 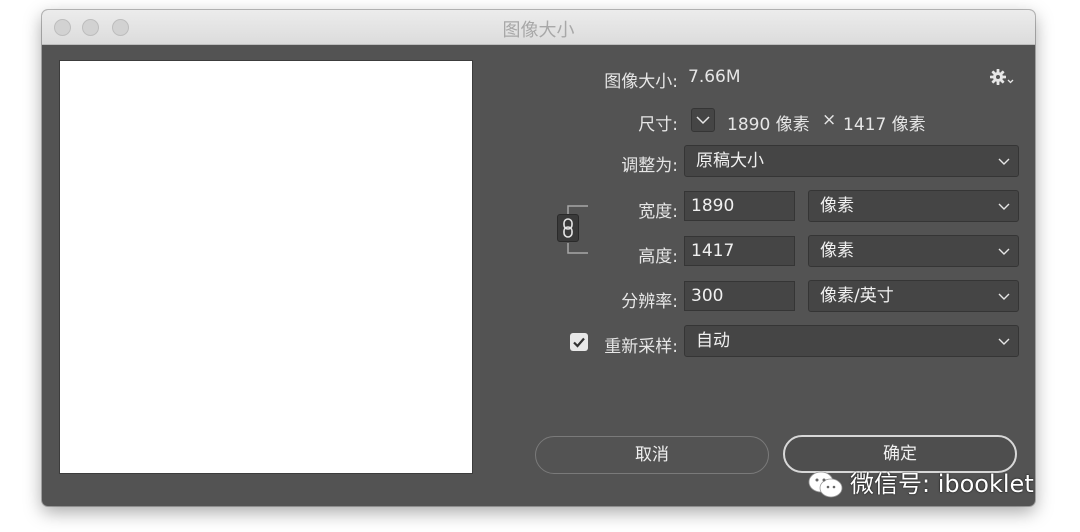 What do you see at coordinates (568, 228) in the screenshot?
I see `chain-link-icon` at bounding box center [568, 228].